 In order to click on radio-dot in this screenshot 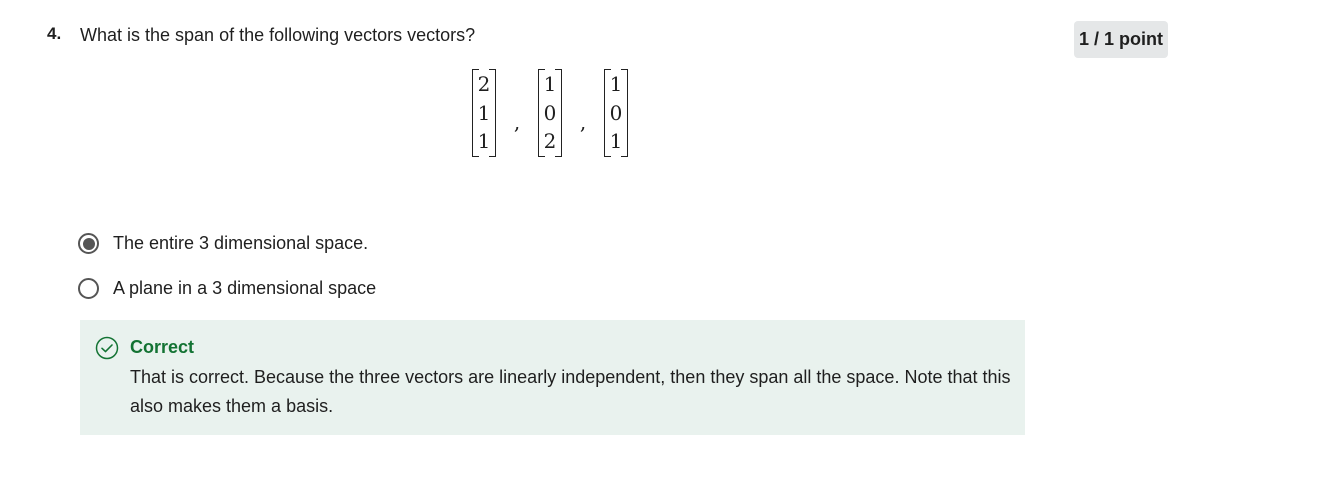, I will do `click(88, 243)`.